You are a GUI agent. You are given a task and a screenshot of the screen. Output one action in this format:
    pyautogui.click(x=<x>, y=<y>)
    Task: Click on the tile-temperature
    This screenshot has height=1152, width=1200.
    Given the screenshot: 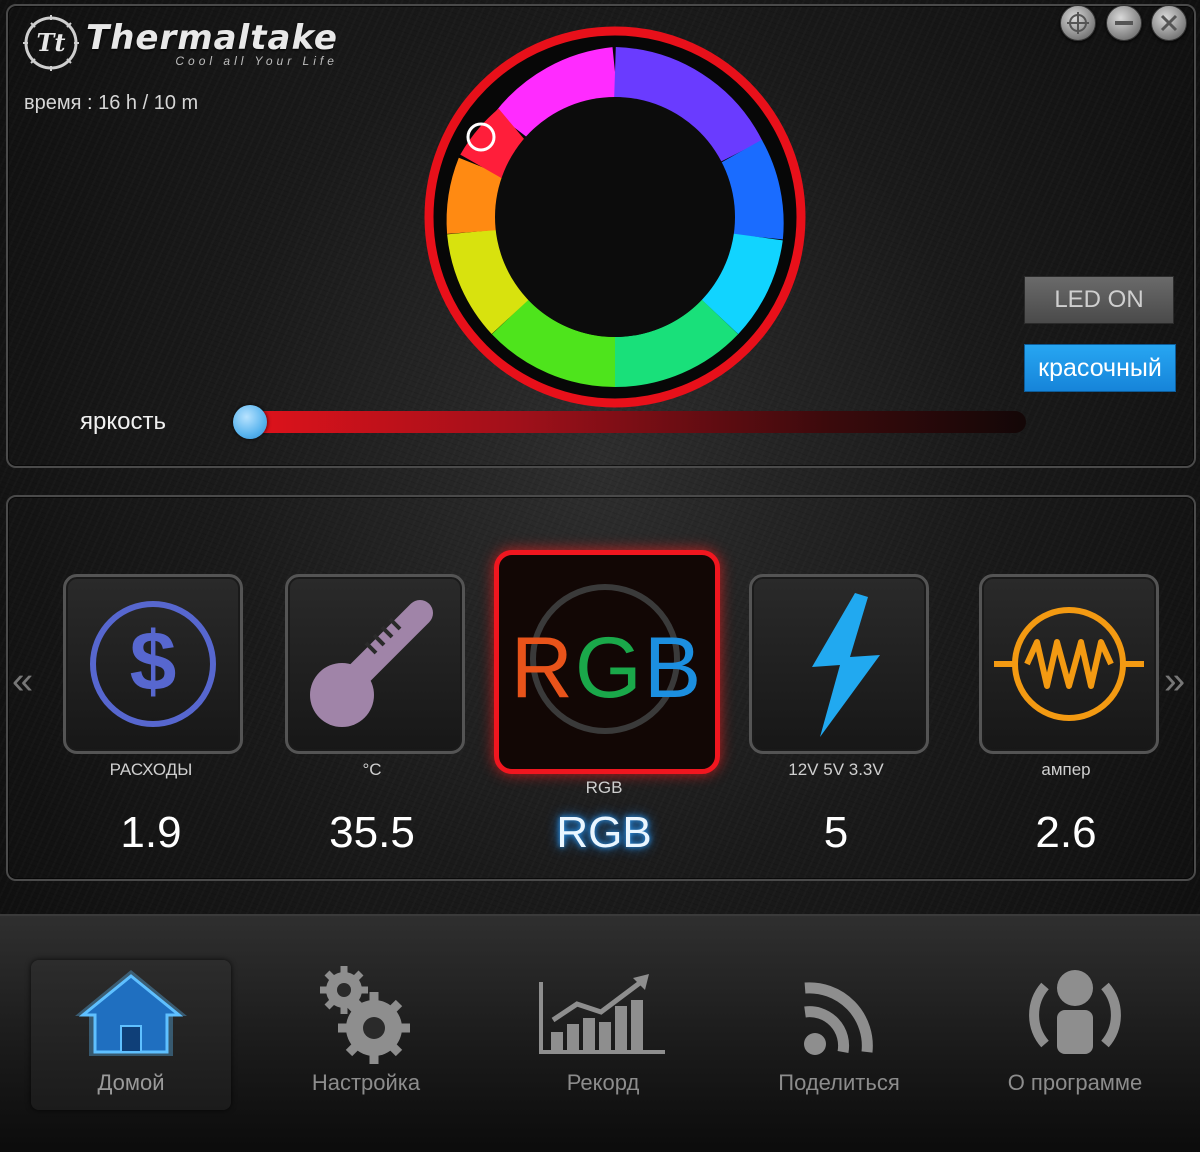 What is the action you would take?
    pyautogui.click(x=375, y=664)
    